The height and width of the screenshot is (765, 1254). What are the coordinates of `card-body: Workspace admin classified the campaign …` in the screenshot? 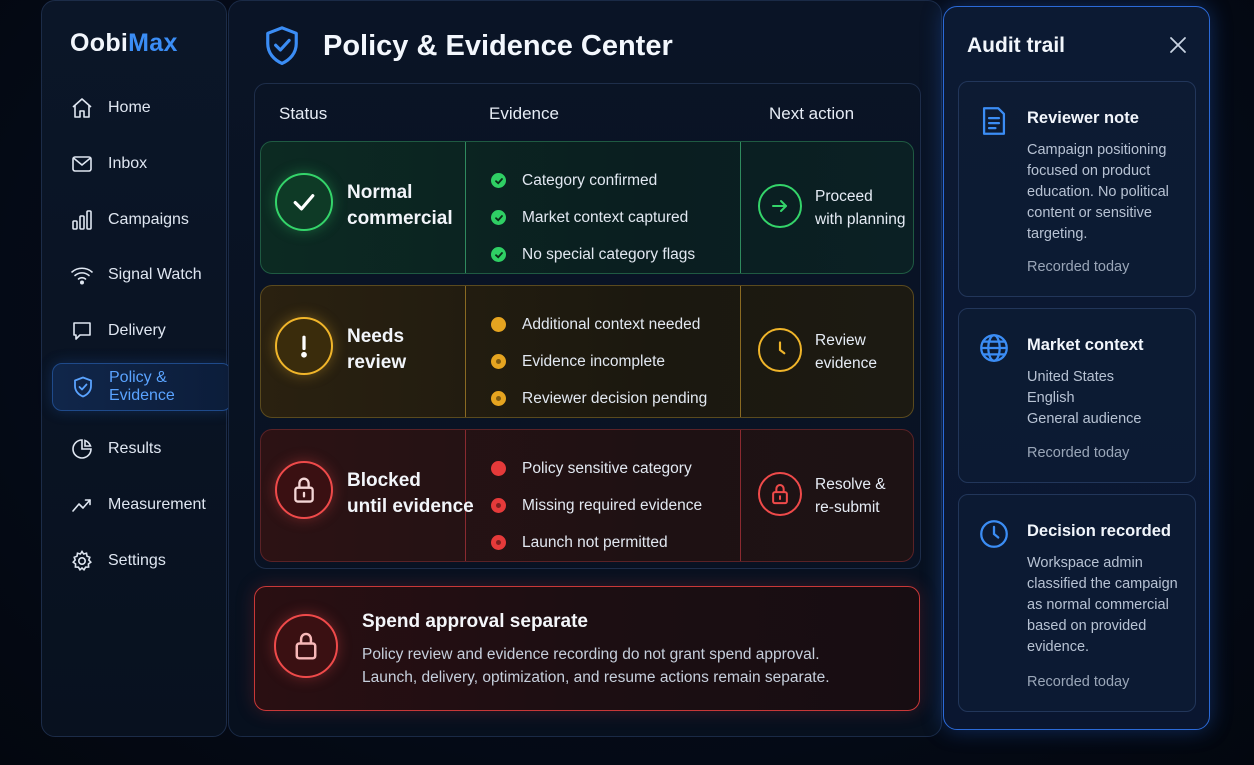 It's located at (1109, 605).